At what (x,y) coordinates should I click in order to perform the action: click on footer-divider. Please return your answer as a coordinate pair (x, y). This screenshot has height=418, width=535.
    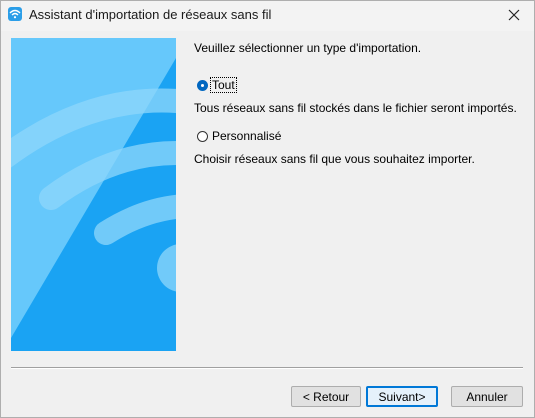
    Looking at the image, I should click on (267, 368).